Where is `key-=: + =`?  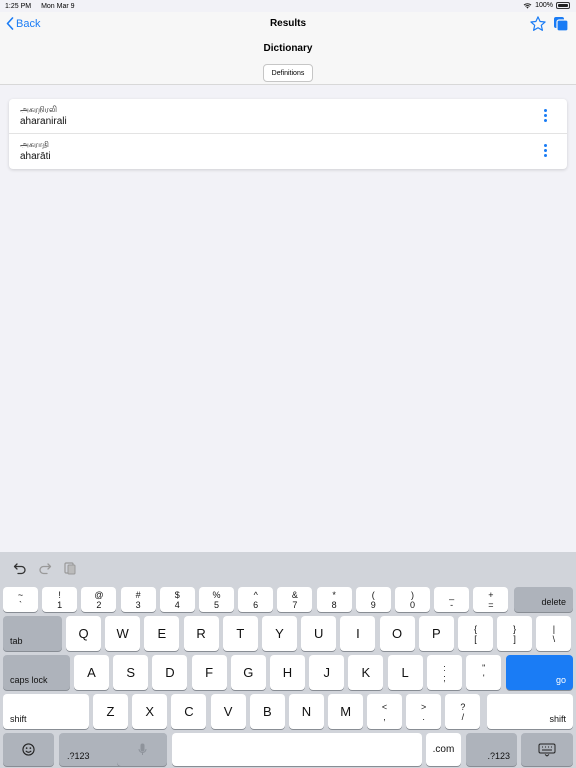 key-=: + = is located at coordinates (491, 599).